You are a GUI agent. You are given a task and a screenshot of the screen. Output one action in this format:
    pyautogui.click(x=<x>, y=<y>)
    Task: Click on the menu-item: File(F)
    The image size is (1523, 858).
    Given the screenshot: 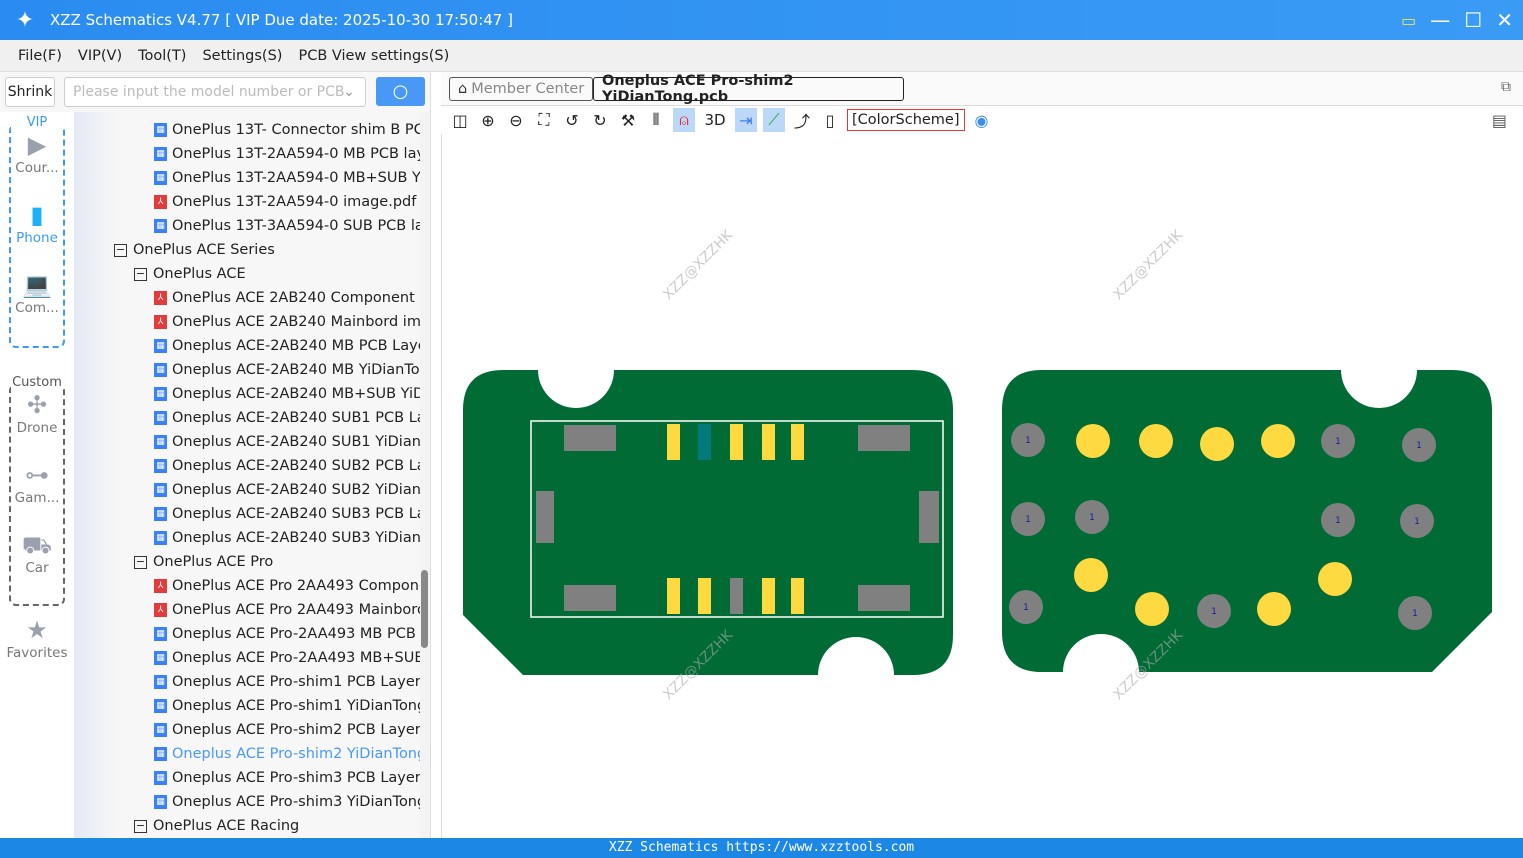 What is the action you would take?
    pyautogui.click(x=40, y=56)
    